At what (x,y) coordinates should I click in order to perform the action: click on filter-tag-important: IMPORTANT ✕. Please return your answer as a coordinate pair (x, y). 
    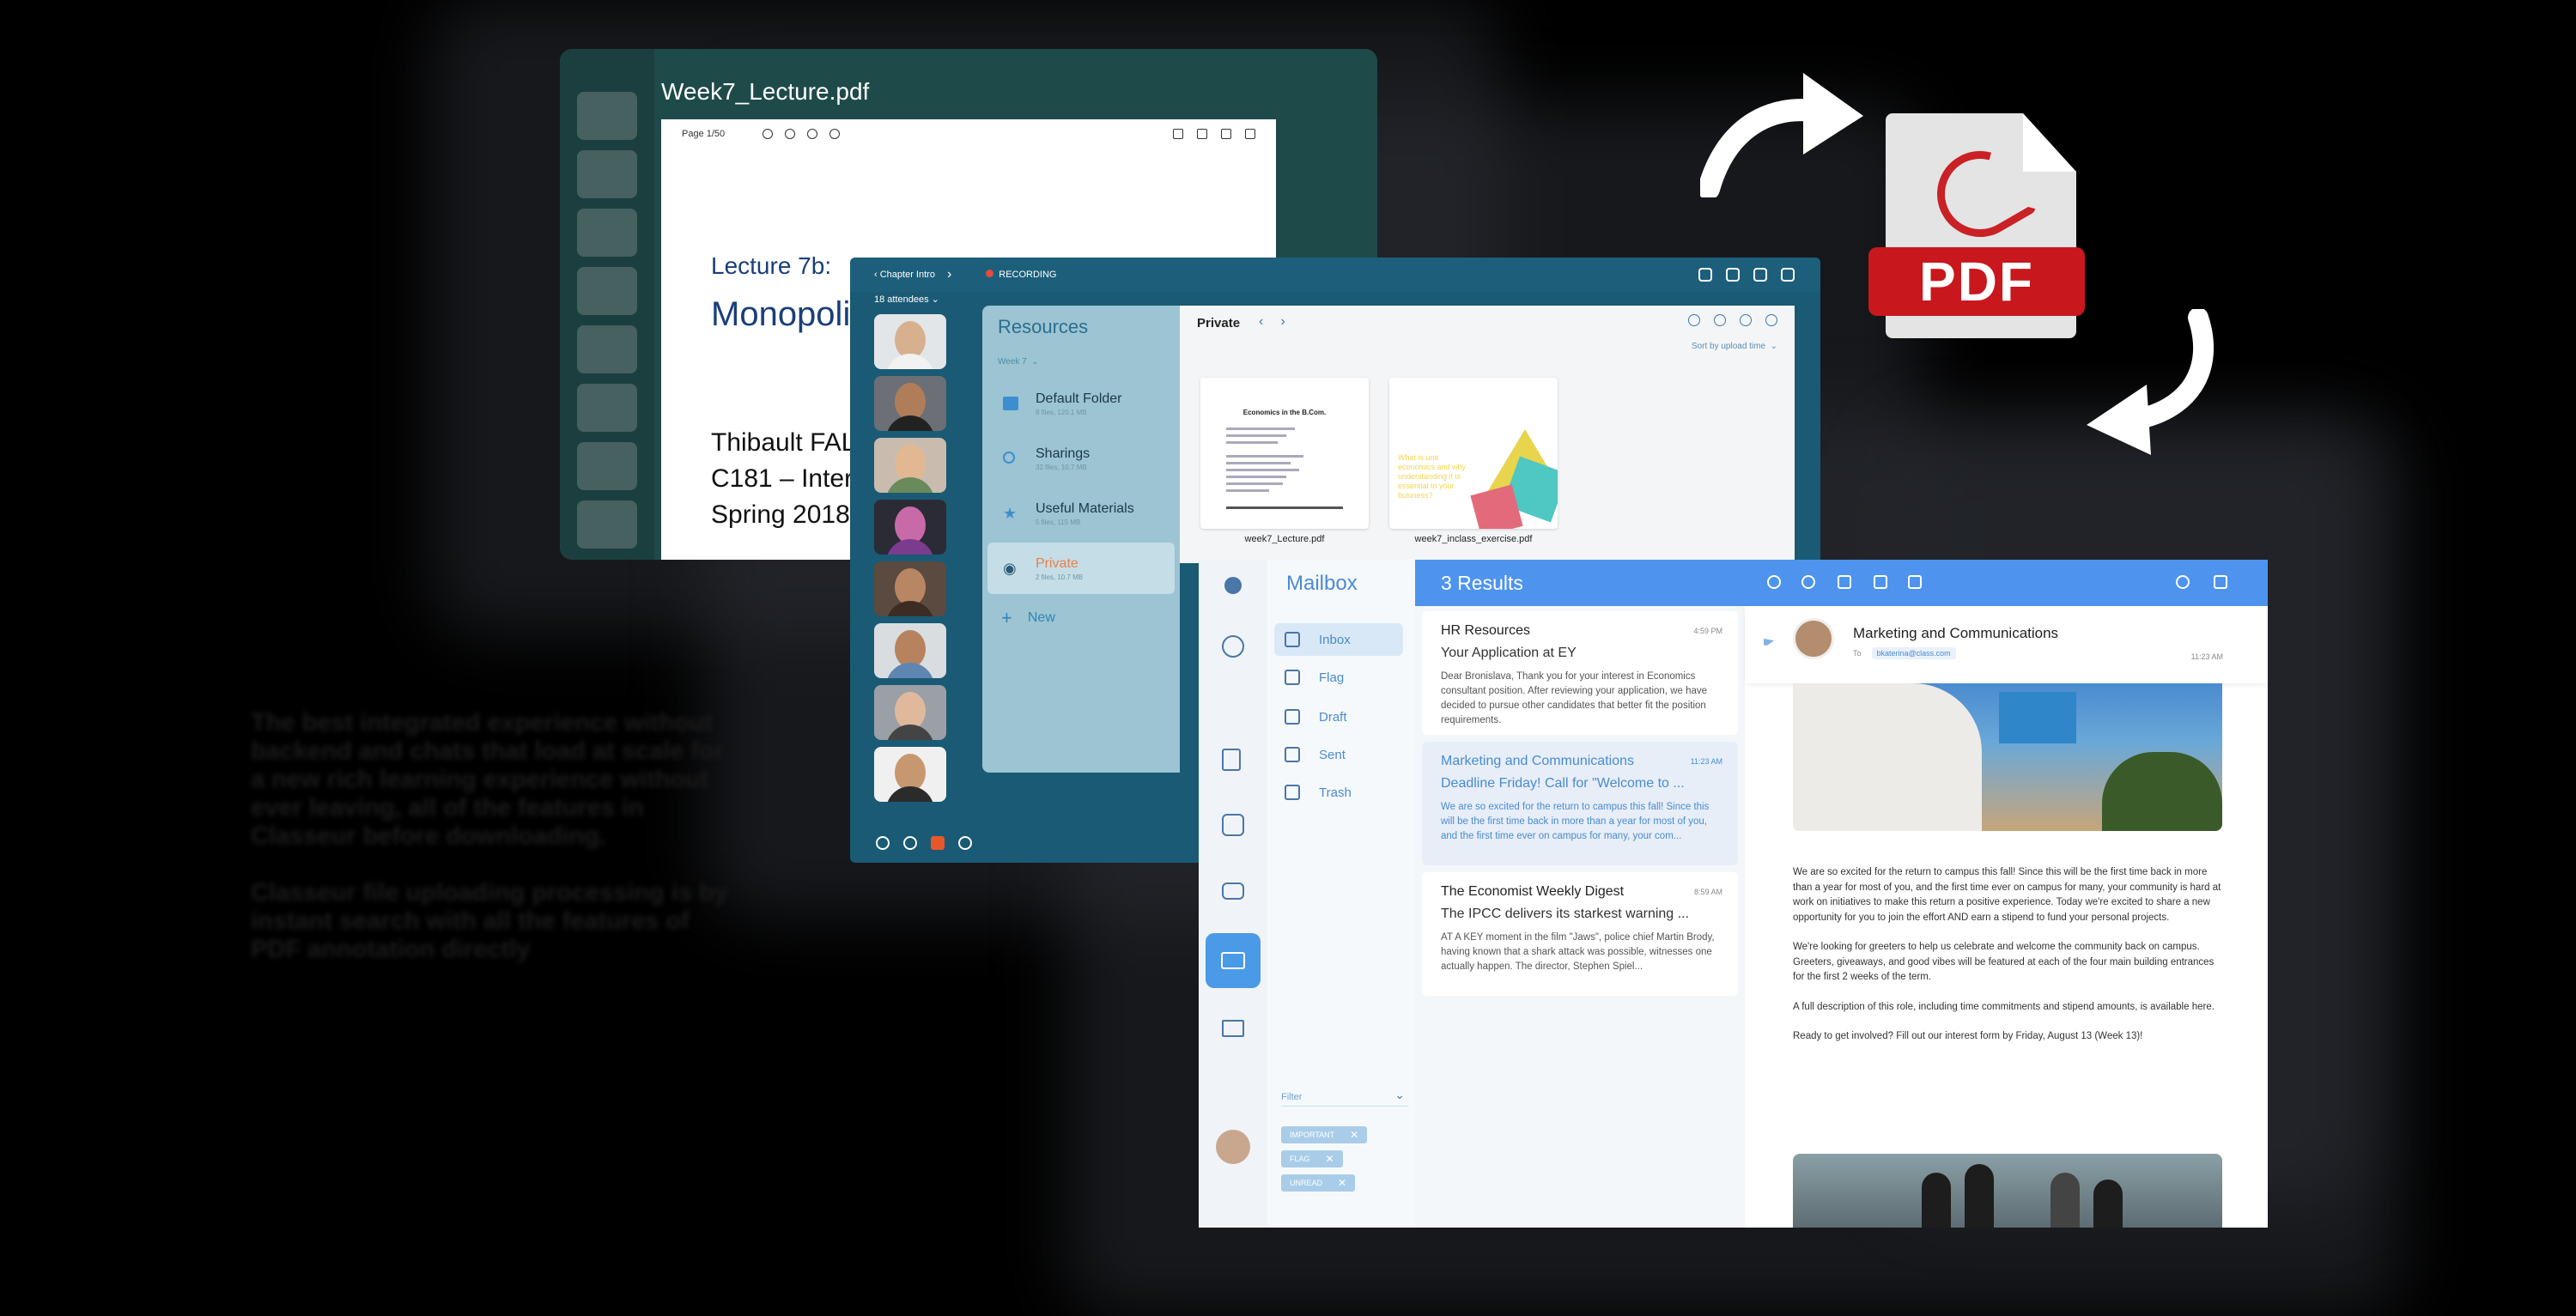
    Looking at the image, I should click on (1324, 1134).